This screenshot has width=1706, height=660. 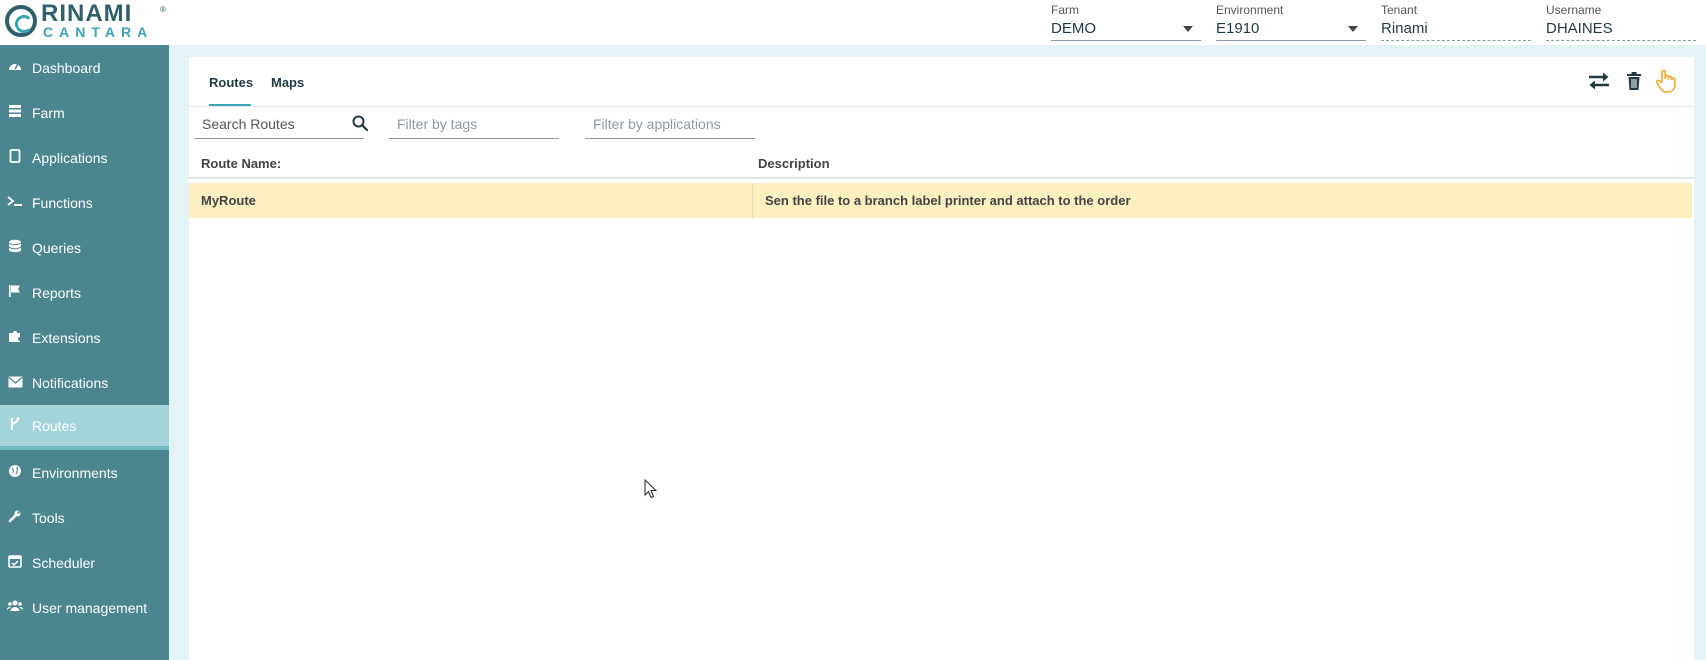 What do you see at coordinates (15, 247) in the screenshot?
I see `database-icon` at bounding box center [15, 247].